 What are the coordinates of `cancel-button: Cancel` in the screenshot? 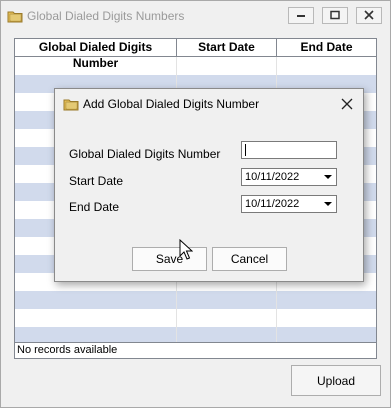 It's located at (249, 259).